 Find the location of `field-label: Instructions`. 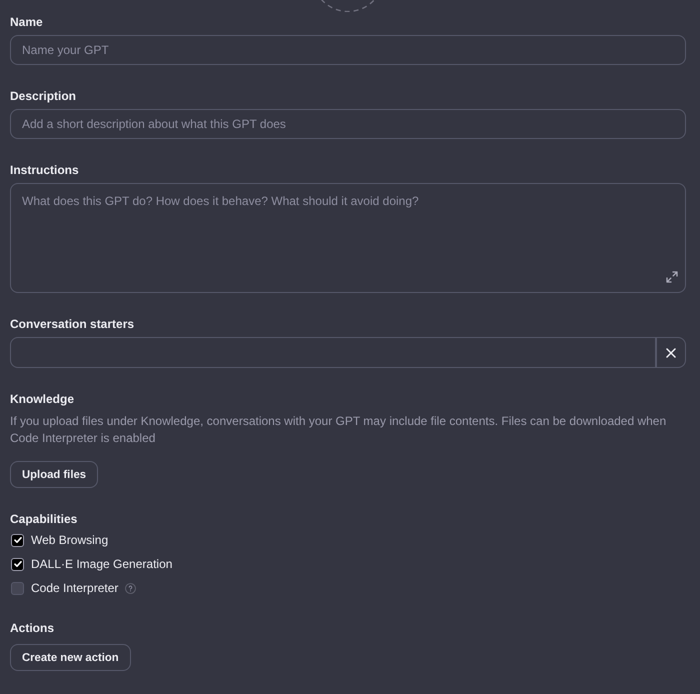

field-label: Instructions is located at coordinates (44, 170).